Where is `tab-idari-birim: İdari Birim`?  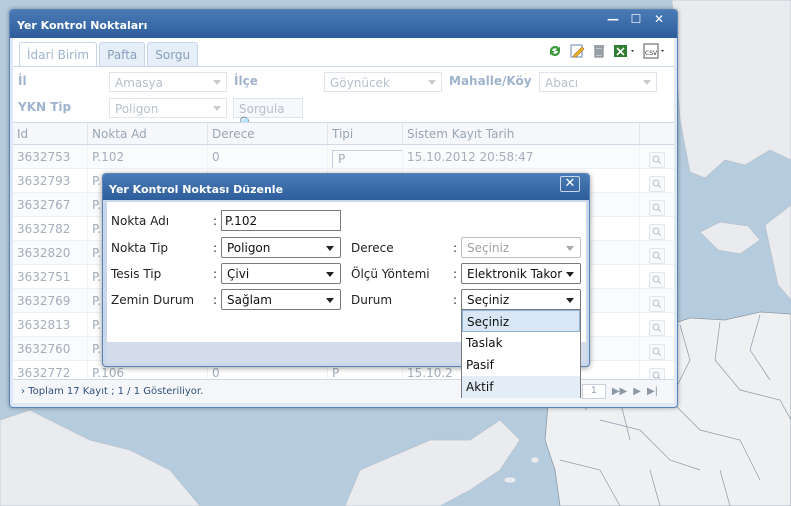
tab-idari-birim: İdari Birim is located at coordinates (58, 54).